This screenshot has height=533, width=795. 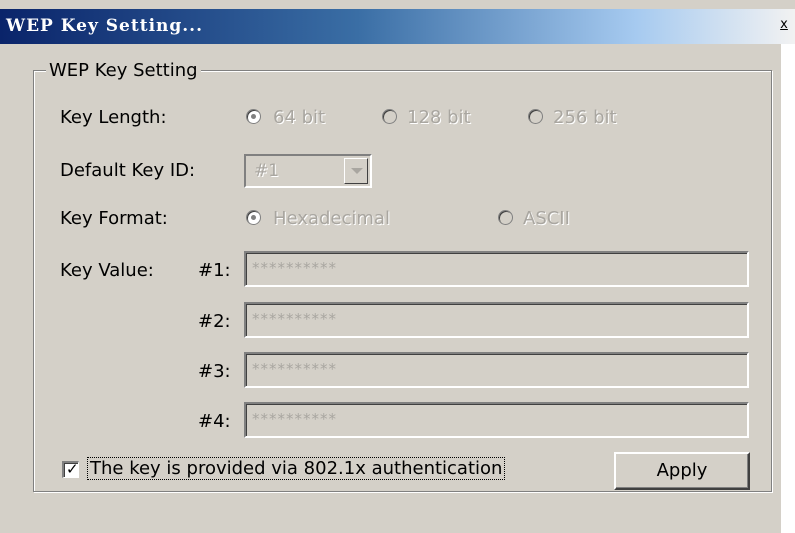 I want to click on radio-256bit-label: 256 bit, so click(x=585, y=117).